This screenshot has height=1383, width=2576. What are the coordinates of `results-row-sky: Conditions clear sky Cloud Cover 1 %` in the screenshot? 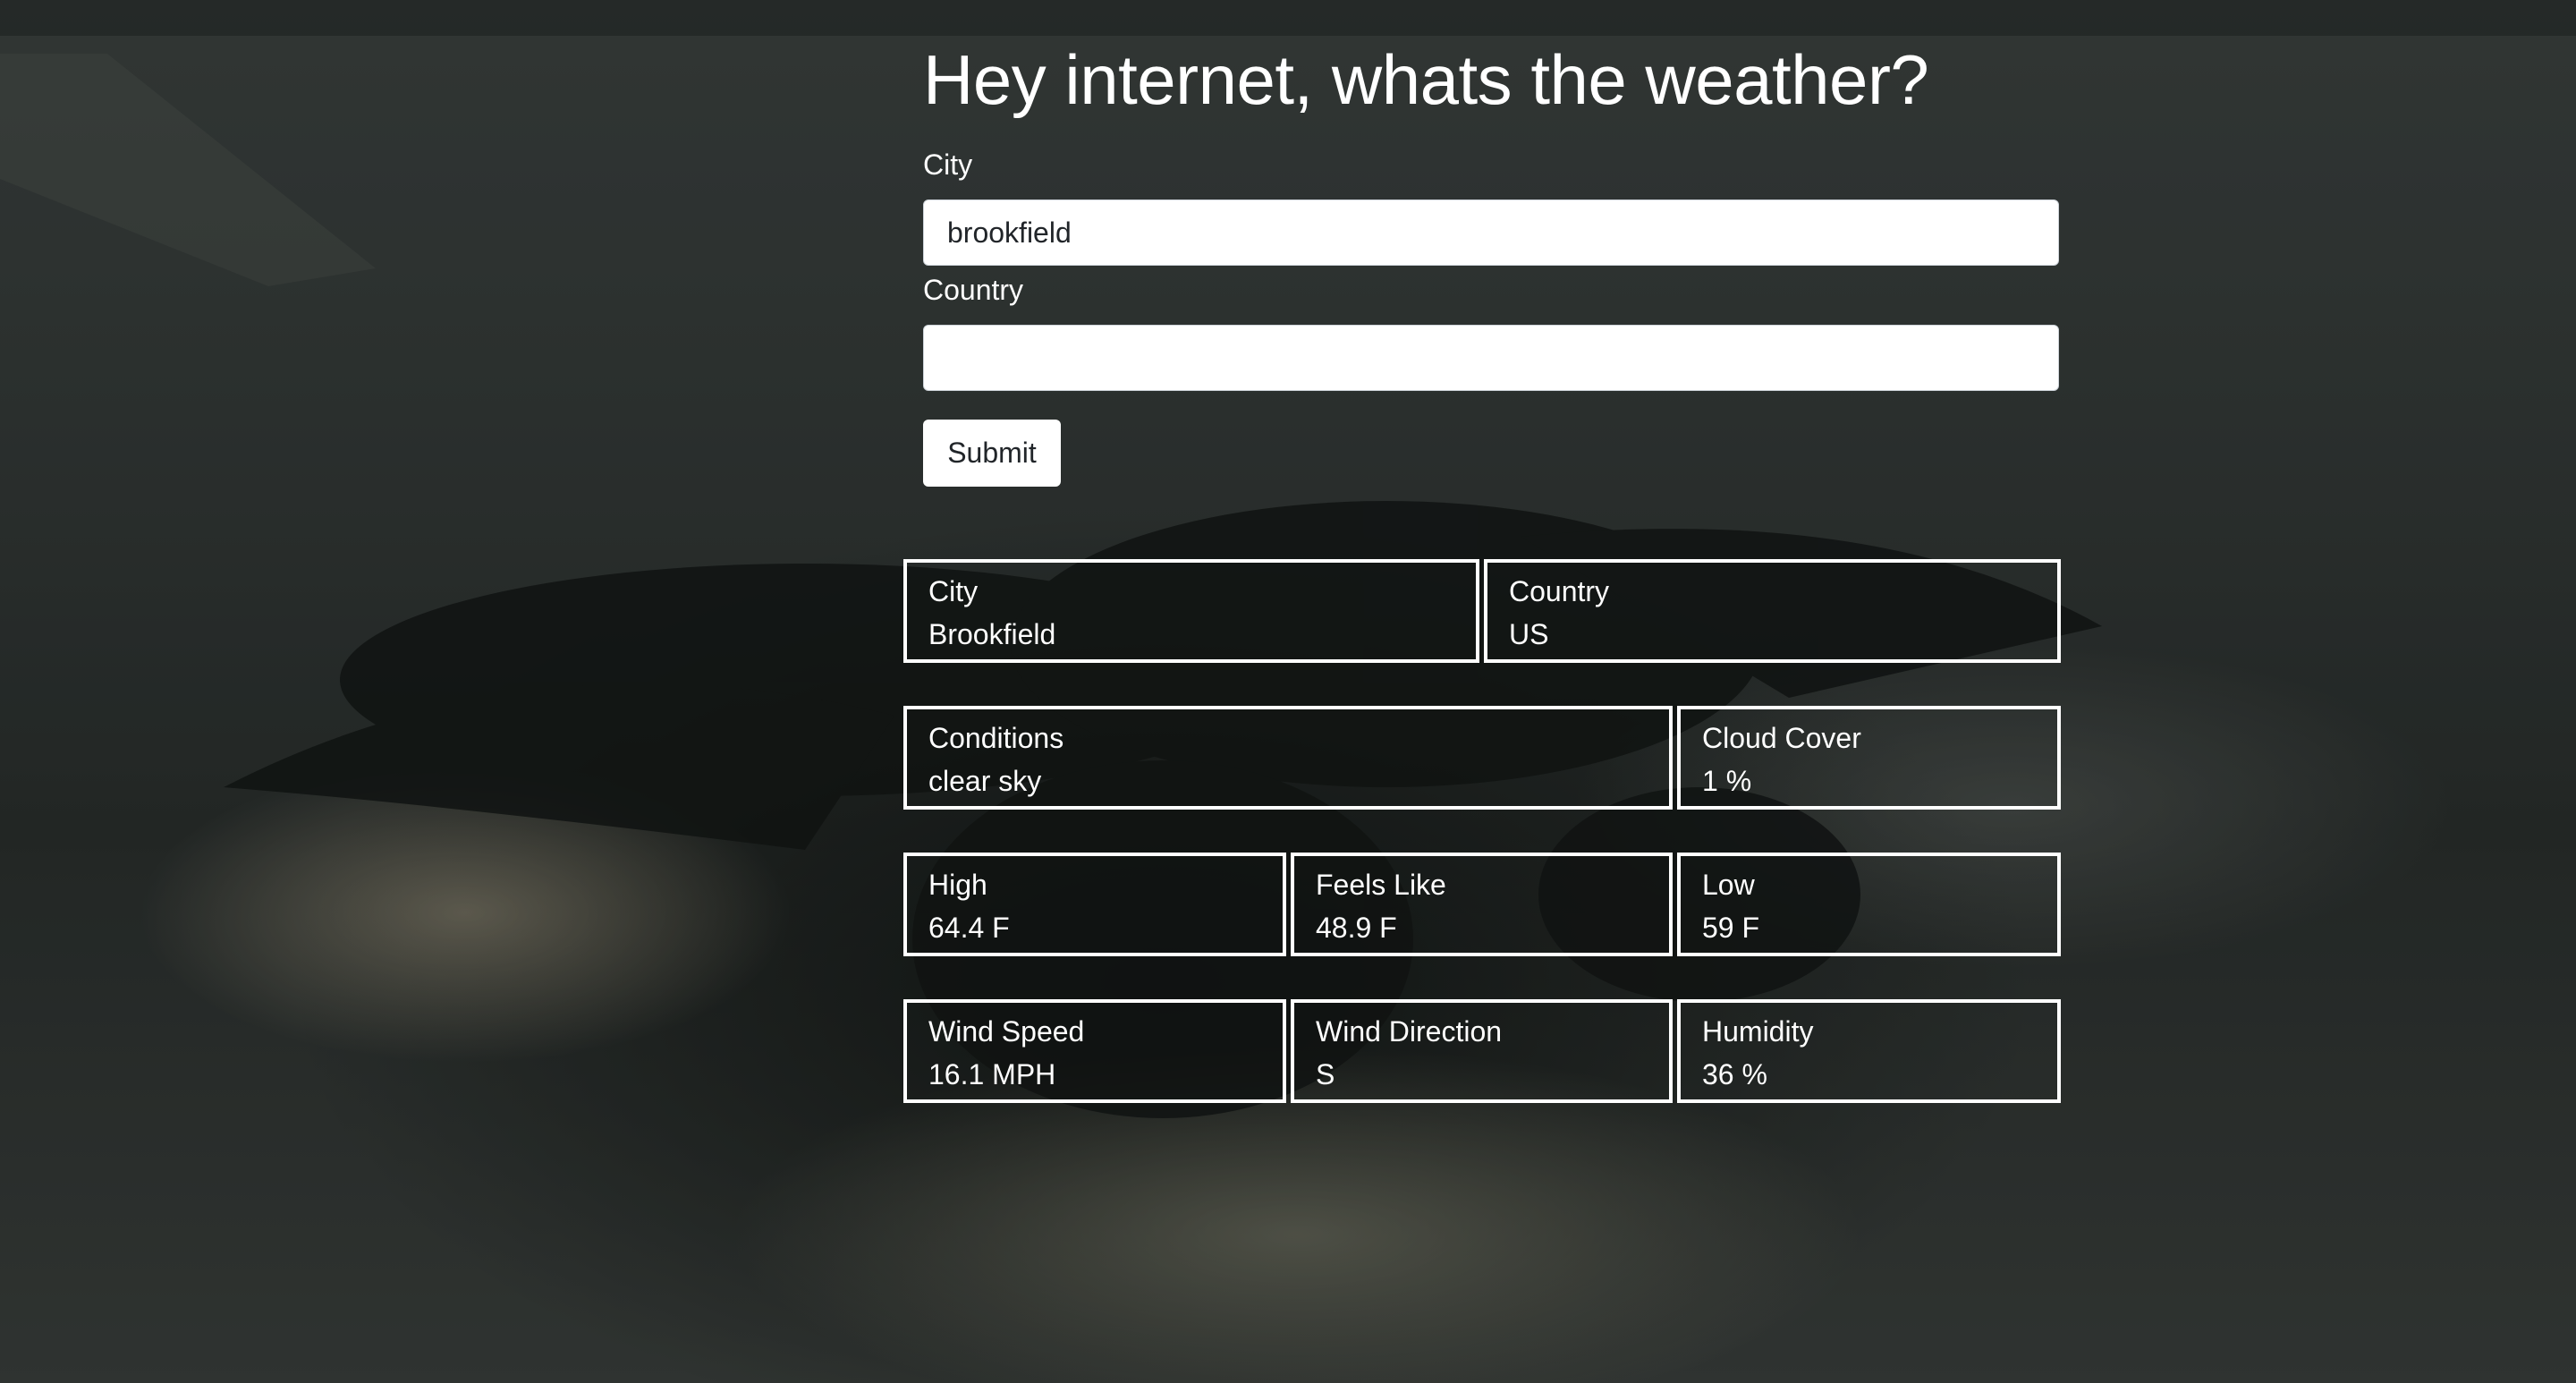 It's located at (1482, 758).